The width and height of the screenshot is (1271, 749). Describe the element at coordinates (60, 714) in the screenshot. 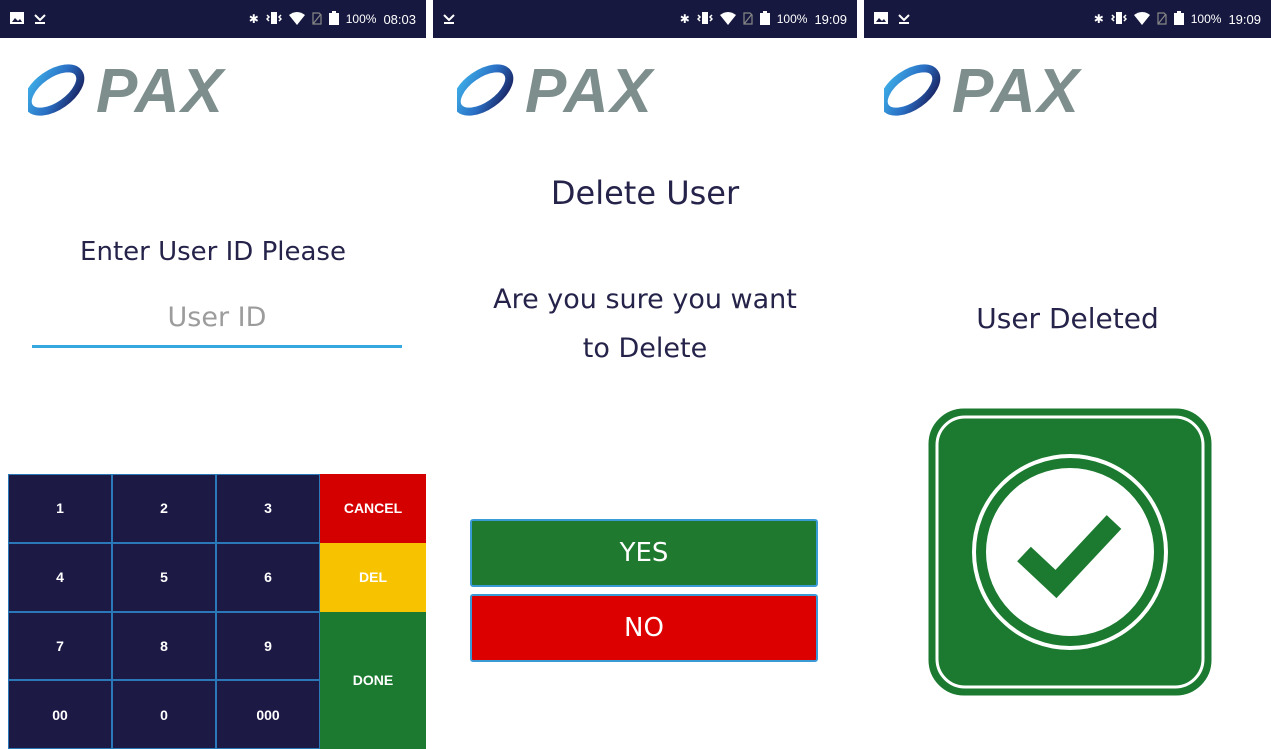

I see `key-00: 00` at that location.